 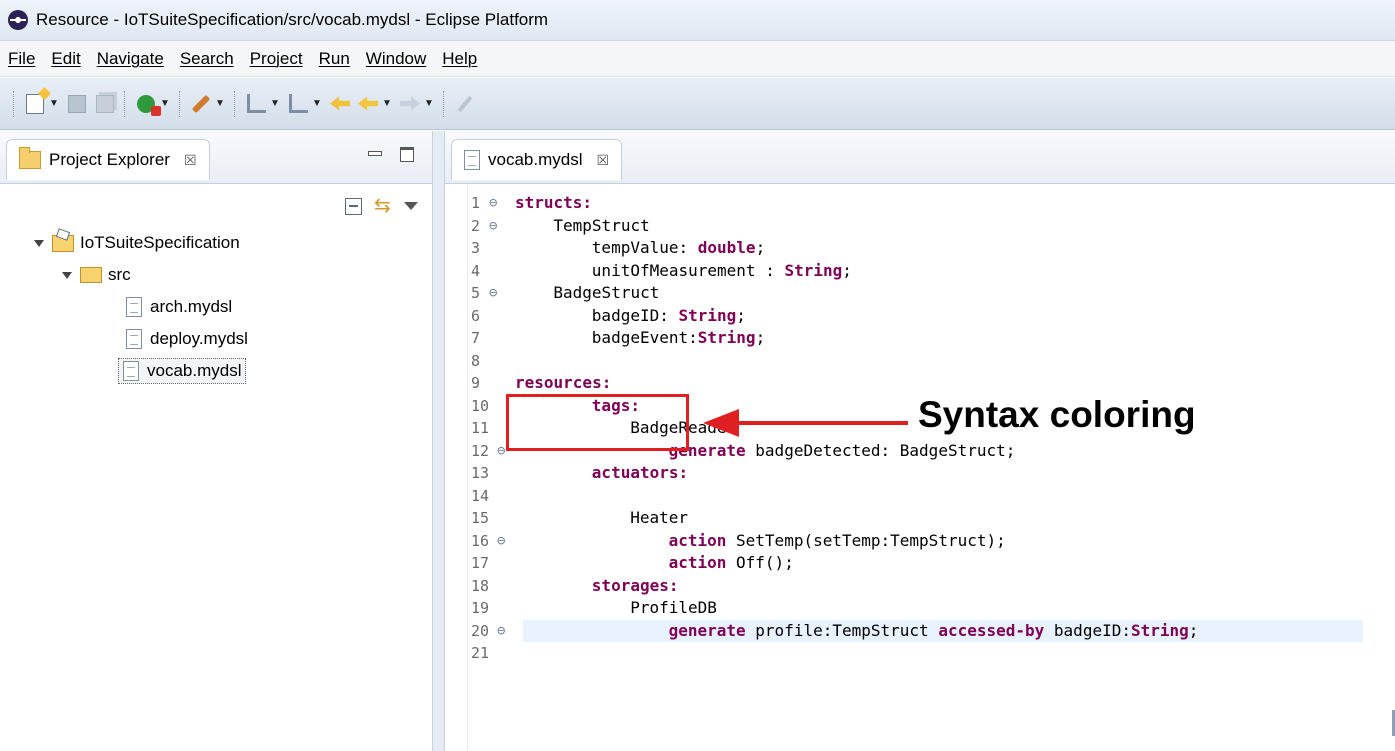 What do you see at coordinates (54, 104) in the screenshot?
I see `new-dropdown: ▼` at bounding box center [54, 104].